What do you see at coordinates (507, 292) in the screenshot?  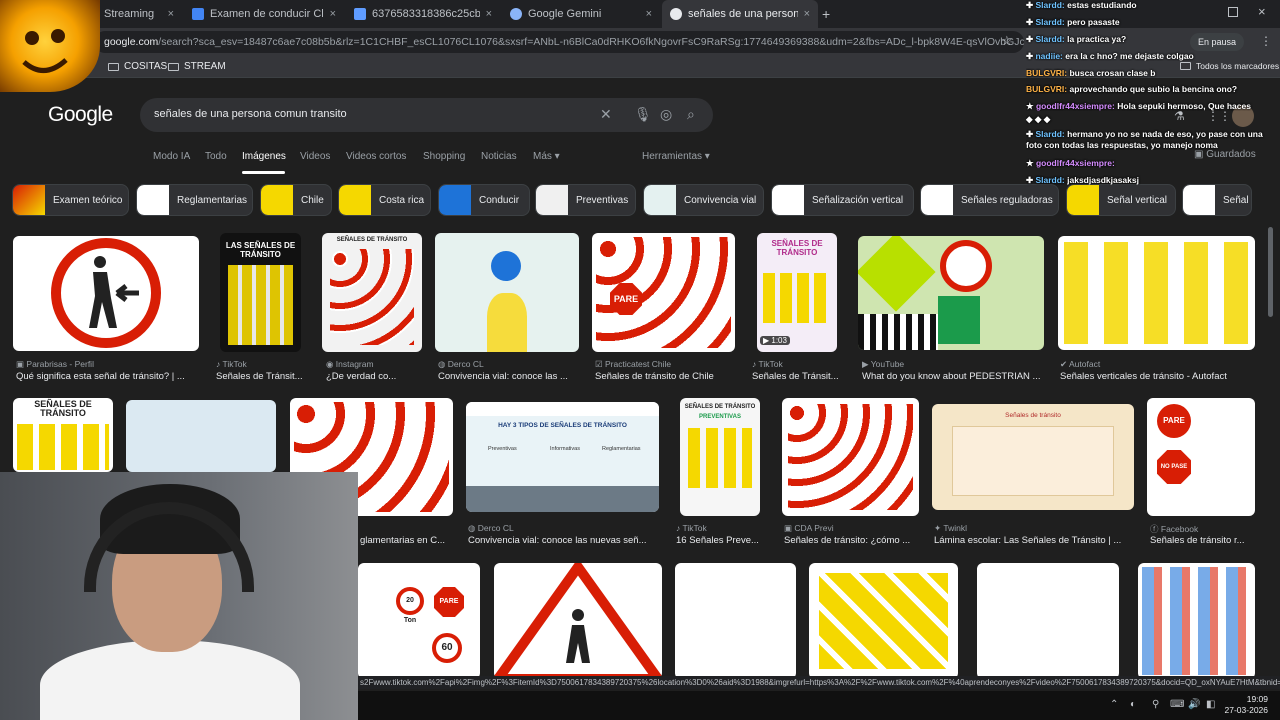 I see `result-image-derco-convivencia` at bounding box center [507, 292].